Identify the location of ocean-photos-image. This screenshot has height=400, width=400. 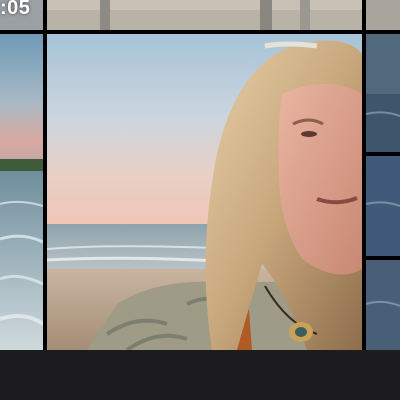
(383, 192).